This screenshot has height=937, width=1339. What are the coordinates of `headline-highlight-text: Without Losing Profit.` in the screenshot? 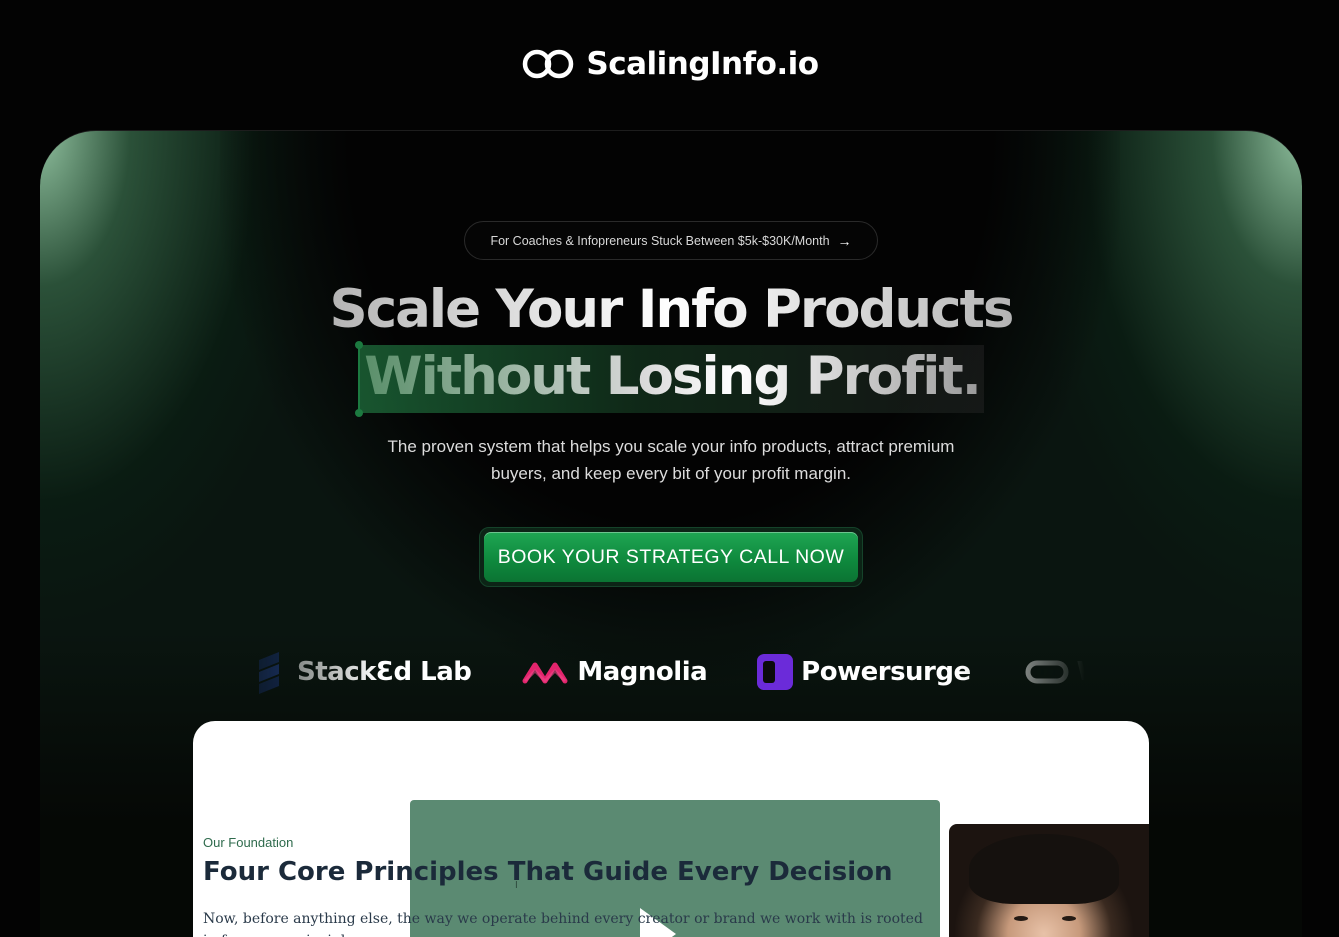 It's located at (673, 376).